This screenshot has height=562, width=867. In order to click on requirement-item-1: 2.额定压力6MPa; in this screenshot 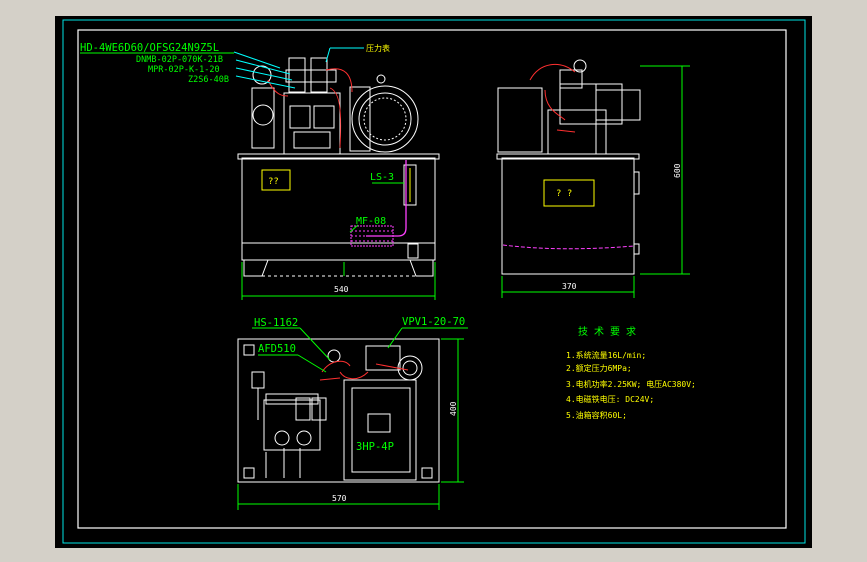, I will do `click(599, 368)`.